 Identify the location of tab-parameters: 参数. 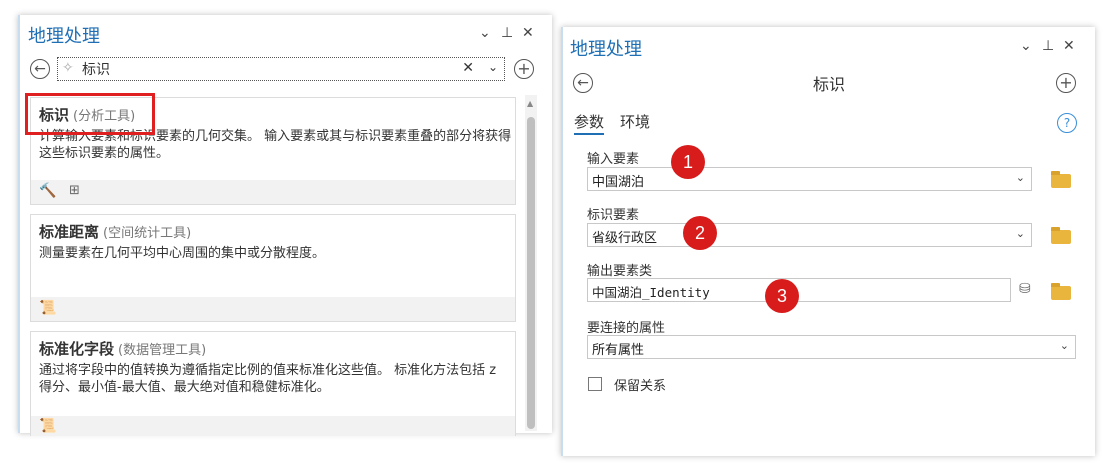
(589, 123).